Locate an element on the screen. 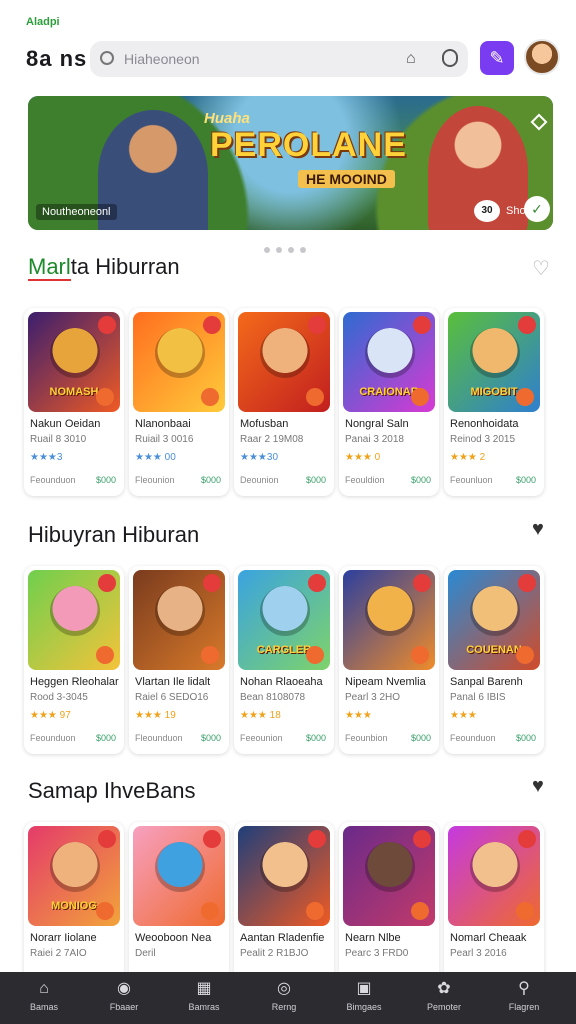 The height and width of the screenshot is (1024, 576). game-thumbnail: MONIOG is located at coordinates (74, 876).